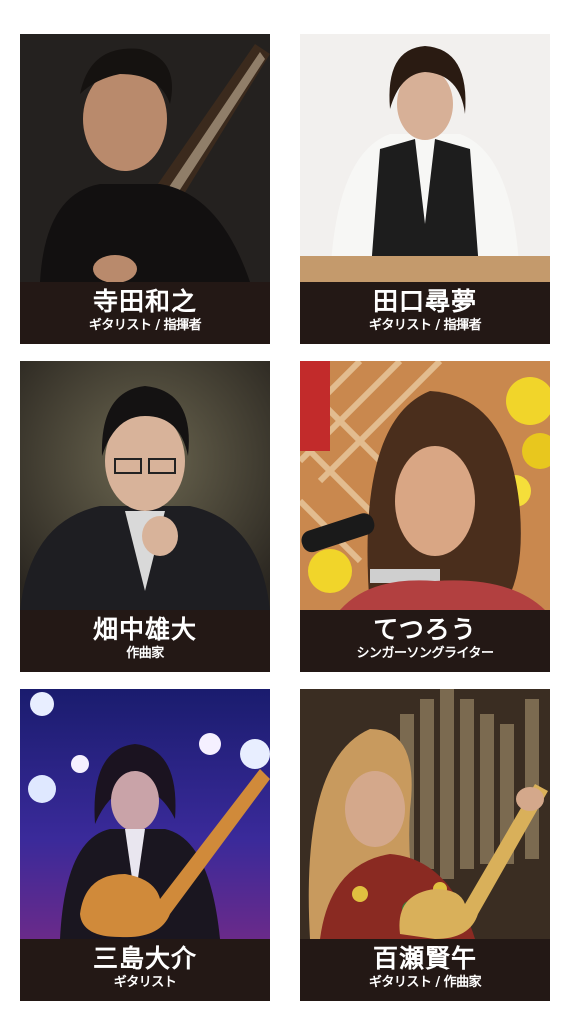 Image resolution: width=569 pixels, height=1024 pixels. I want to click on profile-role: ギタリスト, so click(145, 982).